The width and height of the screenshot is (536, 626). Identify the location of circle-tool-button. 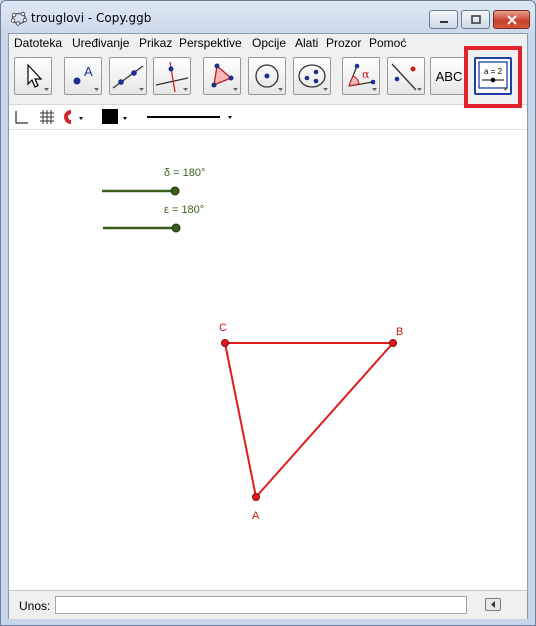
(267, 76).